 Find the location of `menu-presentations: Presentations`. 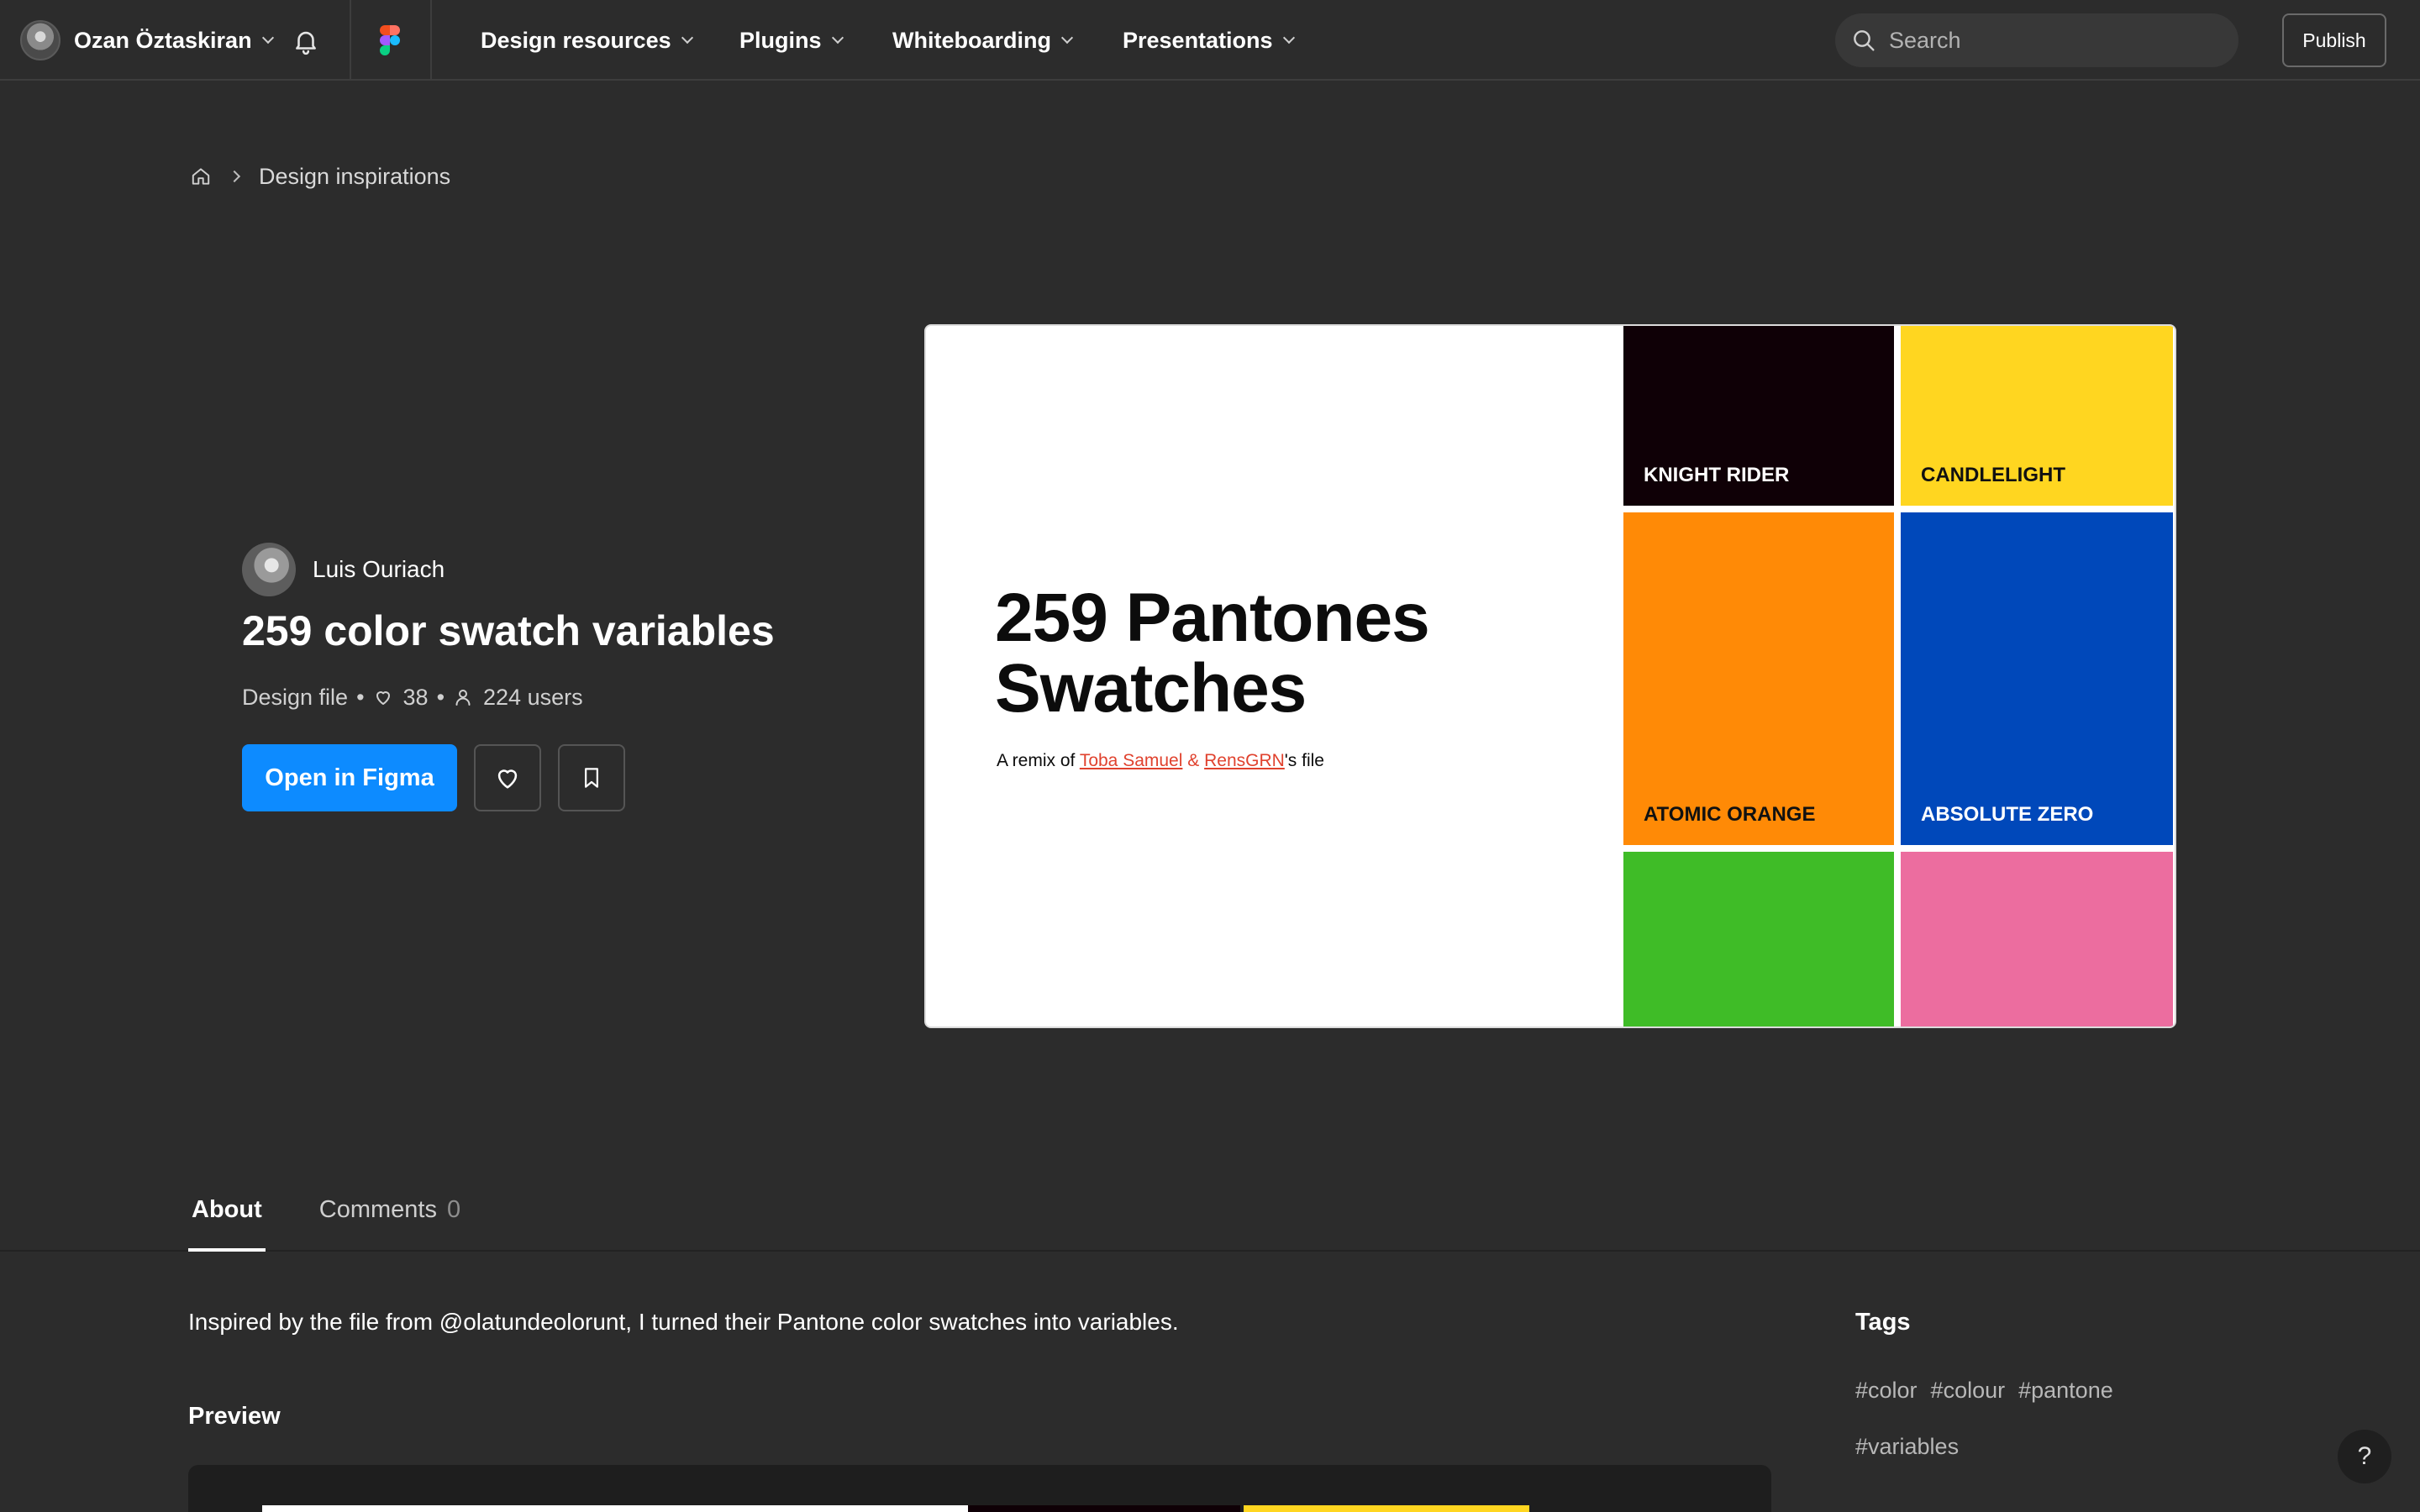

menu-presentations: Presentations is located at coordinates (1209, 40).